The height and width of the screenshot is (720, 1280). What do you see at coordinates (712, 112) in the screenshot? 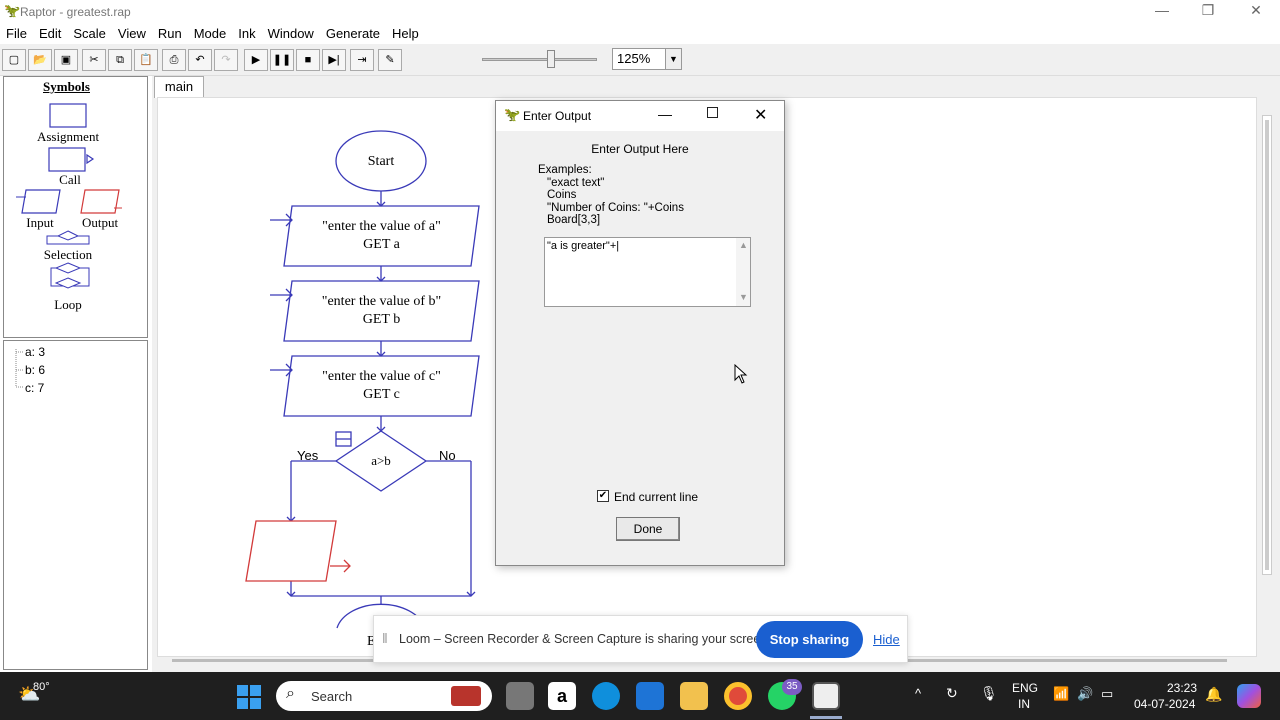
I see `dialog-maximize-button` at bounding box center [712, 112].